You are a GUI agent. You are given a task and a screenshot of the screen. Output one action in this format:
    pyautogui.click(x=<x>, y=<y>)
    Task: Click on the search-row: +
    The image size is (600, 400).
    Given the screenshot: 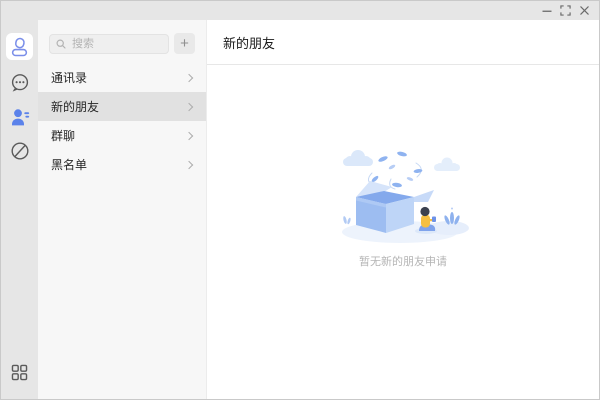 What is the action you would take?
    pyautogui.click(x=122, y=37)
    